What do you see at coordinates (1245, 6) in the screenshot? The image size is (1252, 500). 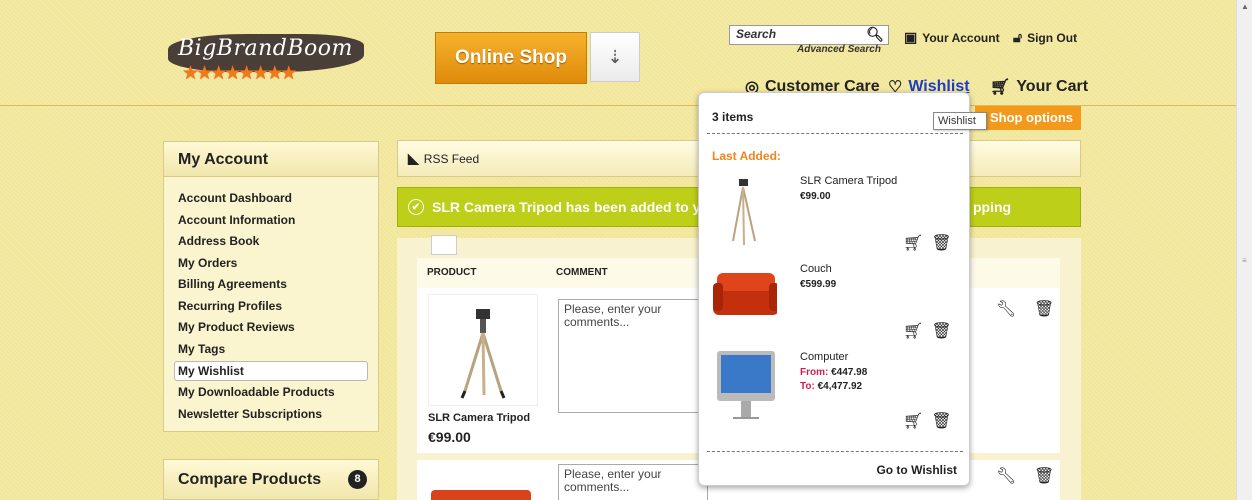 I see `scroll-up-icon: ▲` at bounding box center [1245, 6].